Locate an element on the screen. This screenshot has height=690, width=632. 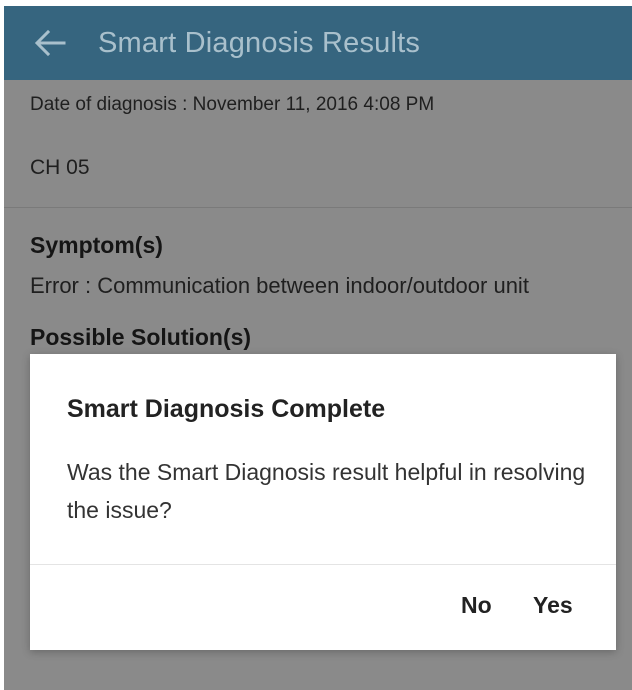
dialog-divider is located at coordinates (323, 564).